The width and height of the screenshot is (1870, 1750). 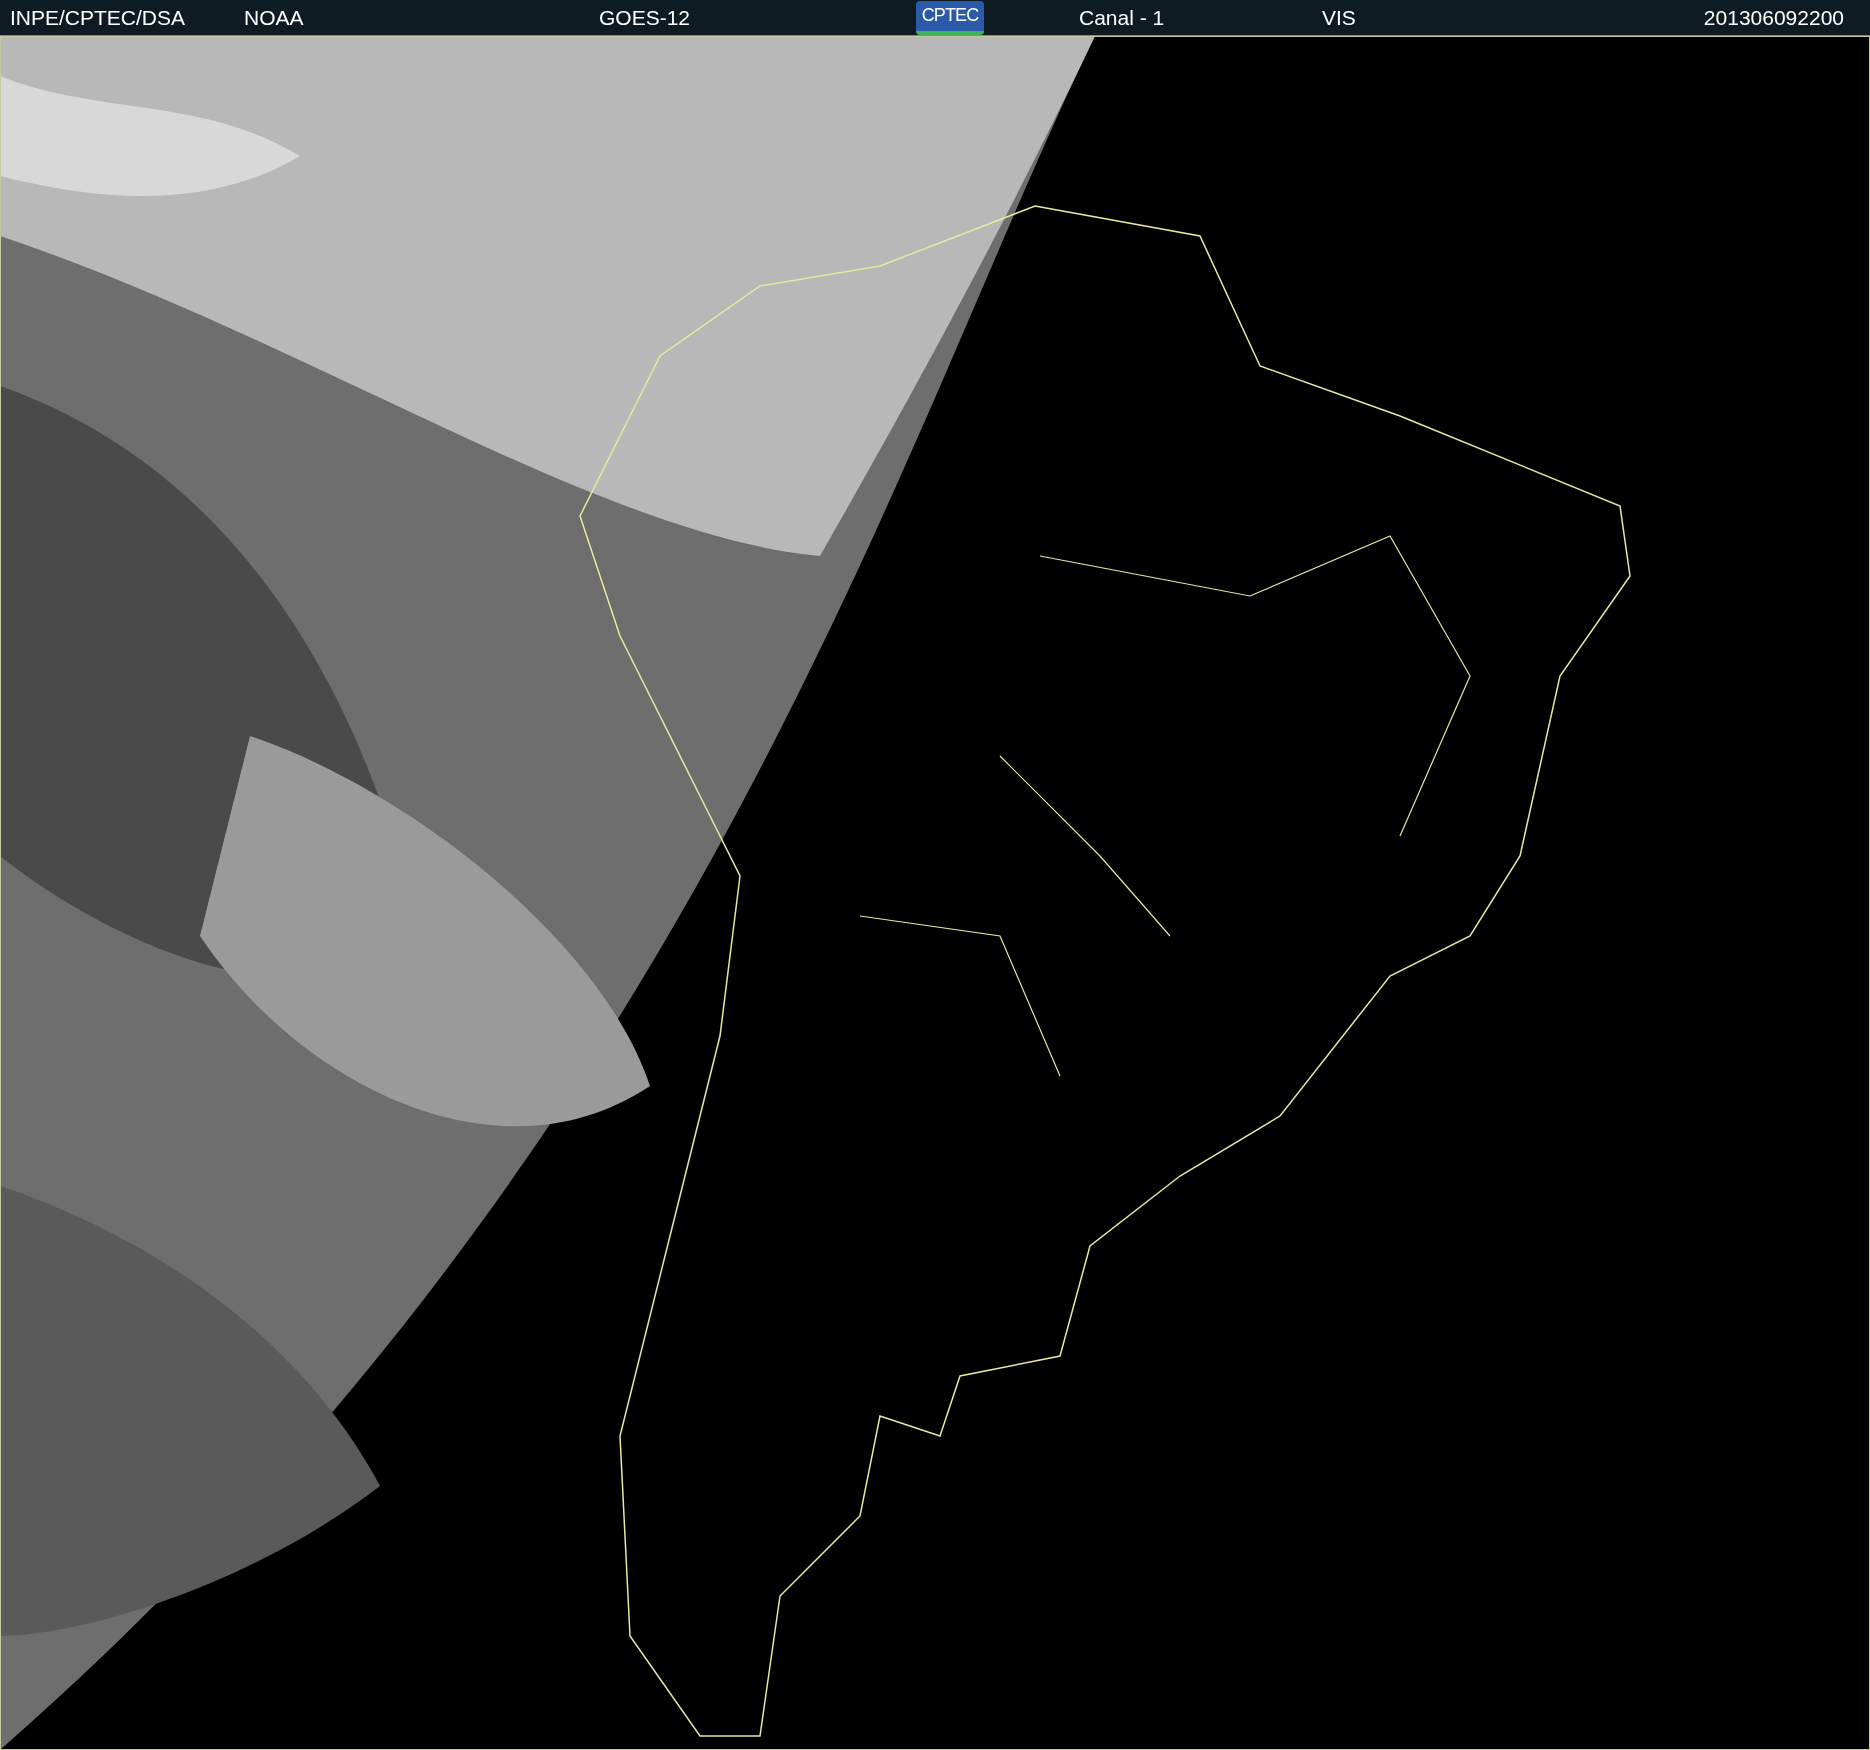 What do you see at coordinates (645, 17) in the screenshot?
I see `satellite-label: GOES-12` at bounding box center [645, 17].